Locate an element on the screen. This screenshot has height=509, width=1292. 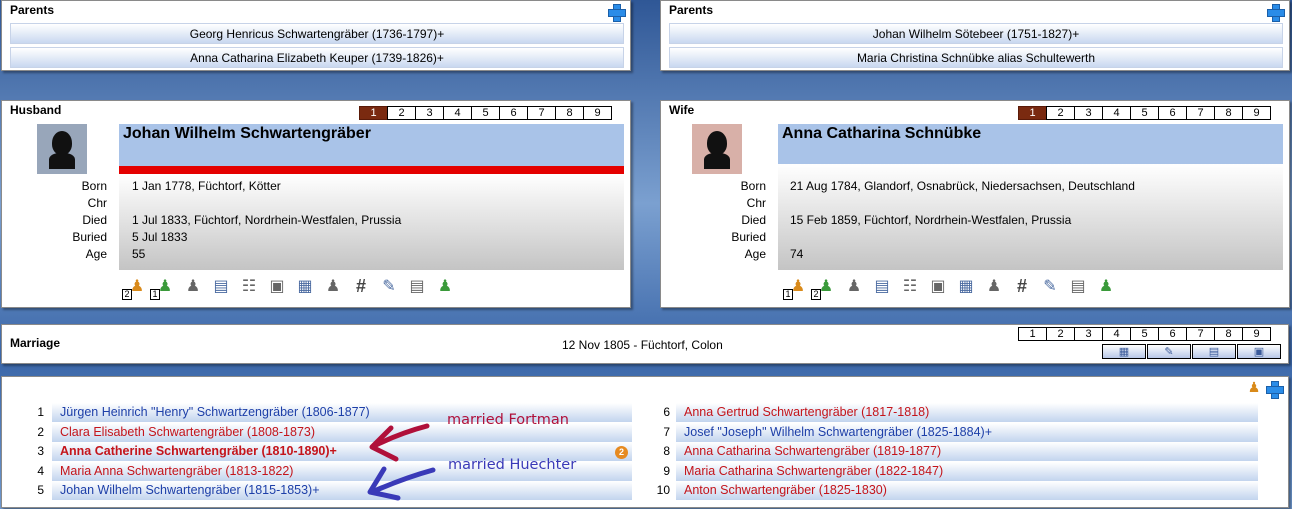
child-number: 4 is located at coordinates (40, 470).